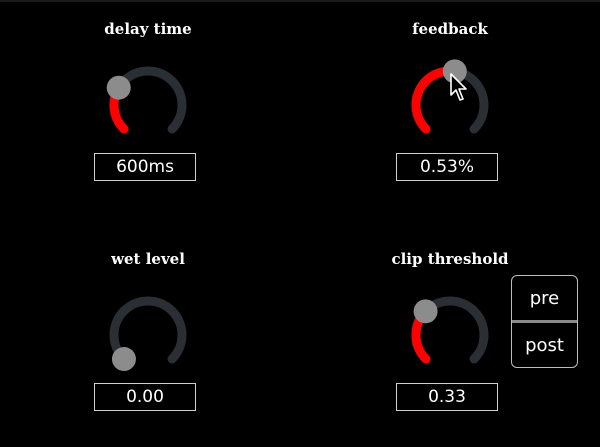  Describe the element at coordinates (458, 87) in the screenshot. I see `mouse-cursor-icon` at that location.